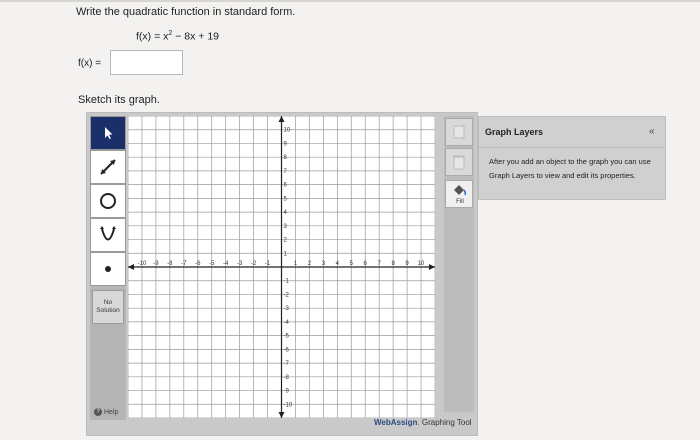 This screenshot has width=700, height=440. Describe the element at coordinates (432, 267) in the screenshot. I see `x-axis-arrow-right` at that location.